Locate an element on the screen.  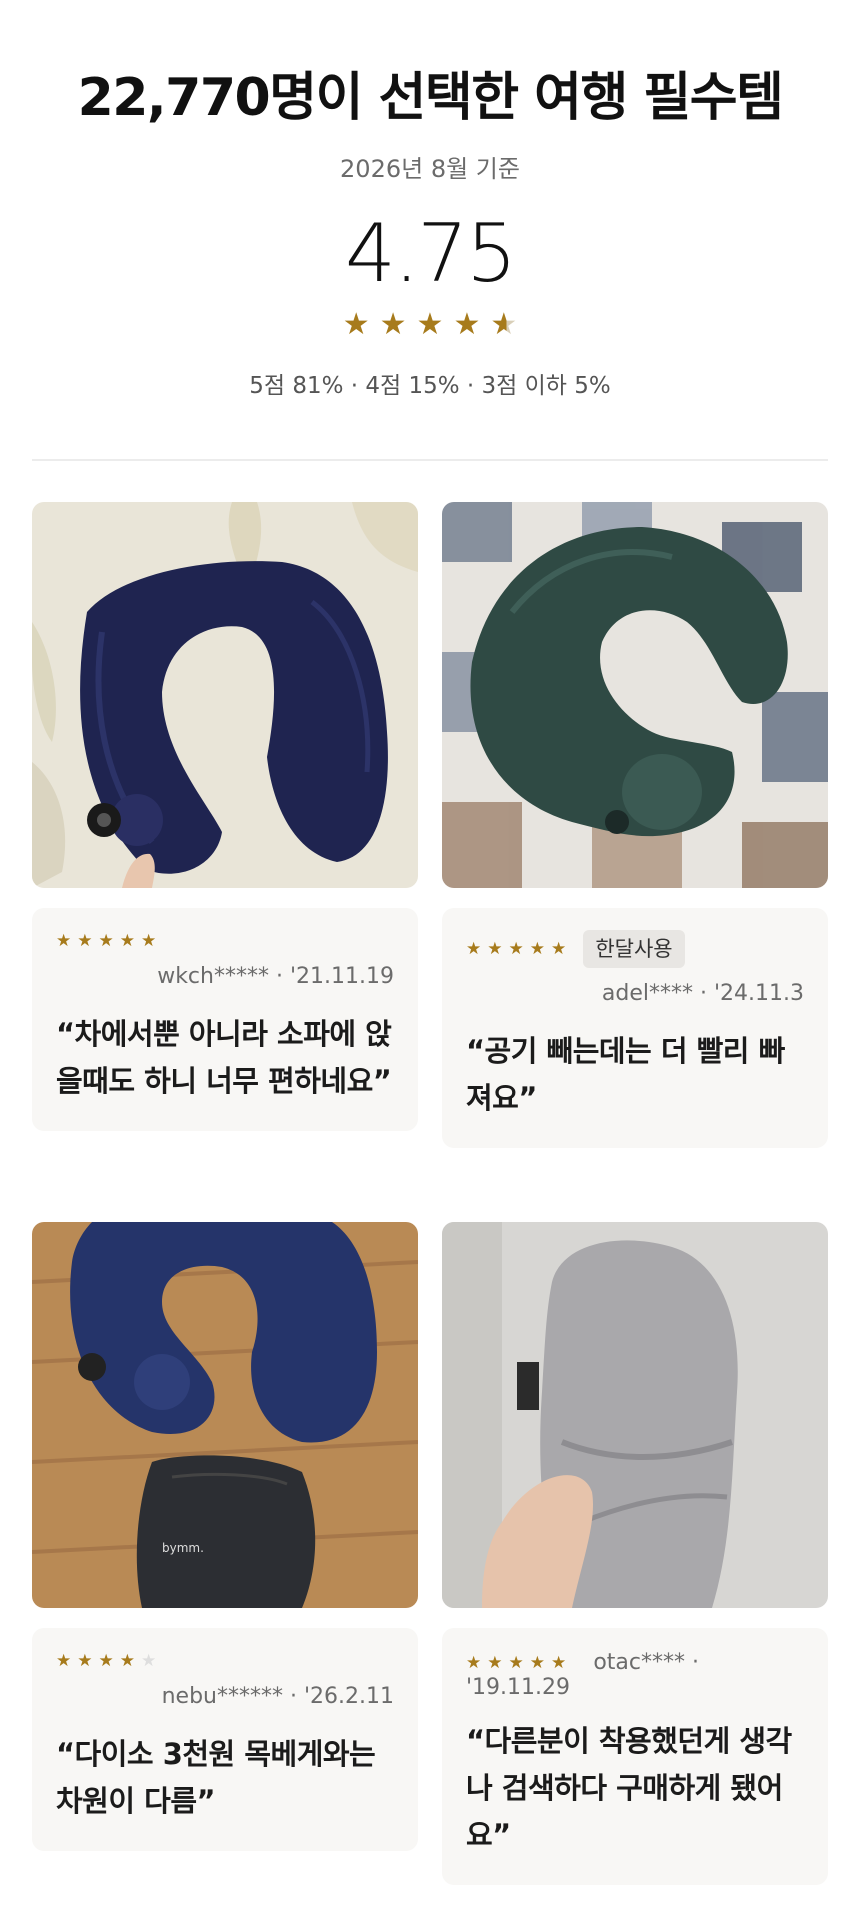
review-meta: nebu****** · '26.2.11 is located at coordinates (277, 1696).